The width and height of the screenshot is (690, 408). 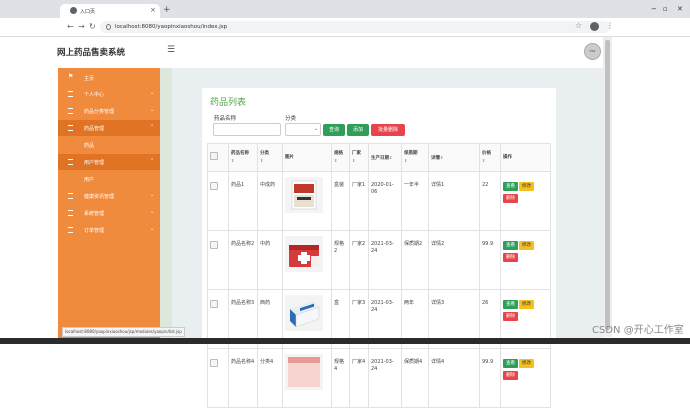 What do you see at coordinates (665, 9) in the screenshot?
I see `maximize-icon: ▫` at bounding box center [665, 9].